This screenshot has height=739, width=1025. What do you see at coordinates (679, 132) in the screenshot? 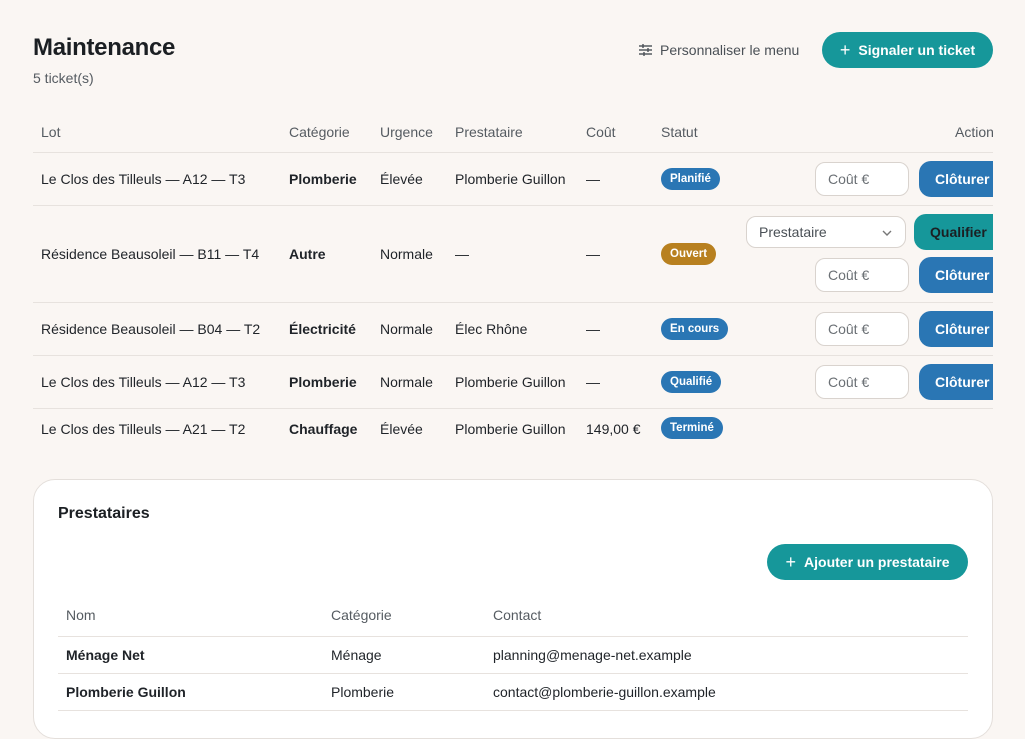
I see `col-status: Statut` at bounding box center [679, 132].